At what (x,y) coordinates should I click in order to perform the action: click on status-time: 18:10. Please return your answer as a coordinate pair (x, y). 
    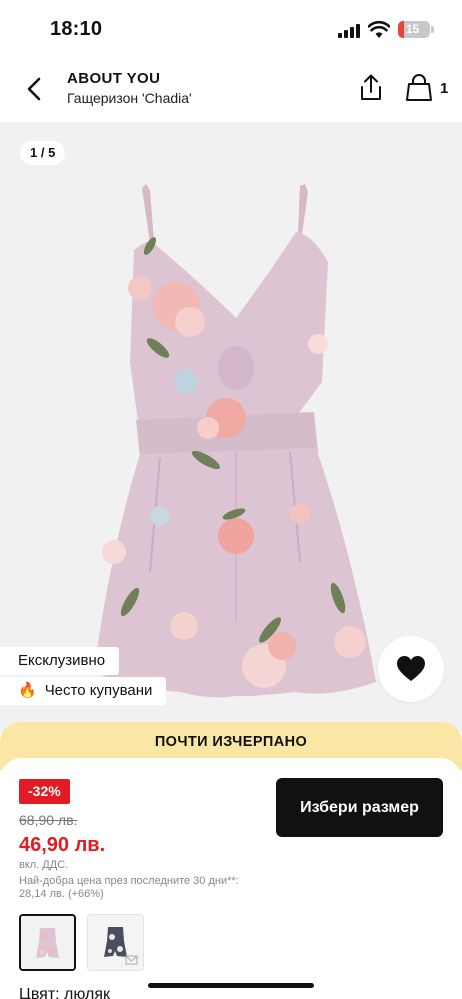
    Looking at the image, I should click on (76, 29).